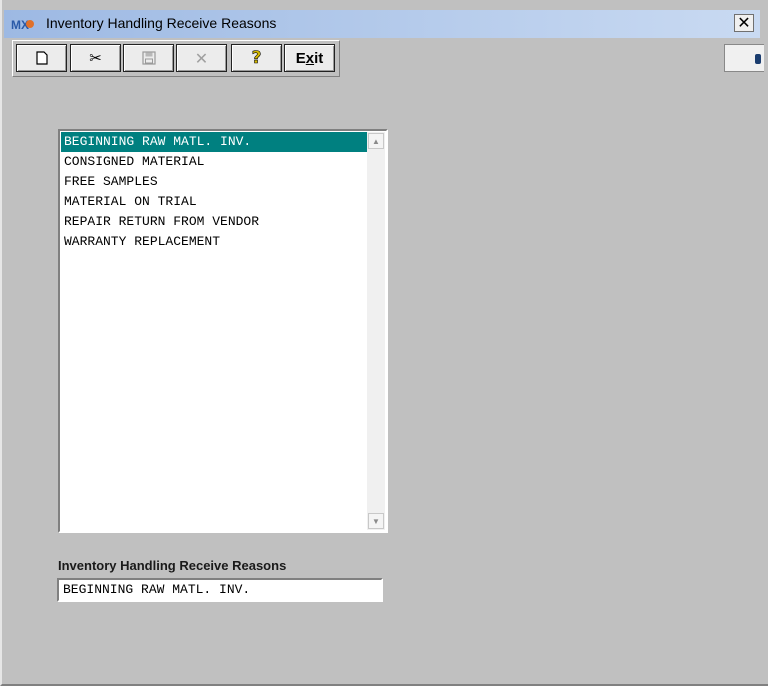 Image resolution: width=768 pixels, height=686 pixels. Describe the element at coordinates (214, 182) in the screenshot. I see `list-item: FREE SAMPLES` at that location.